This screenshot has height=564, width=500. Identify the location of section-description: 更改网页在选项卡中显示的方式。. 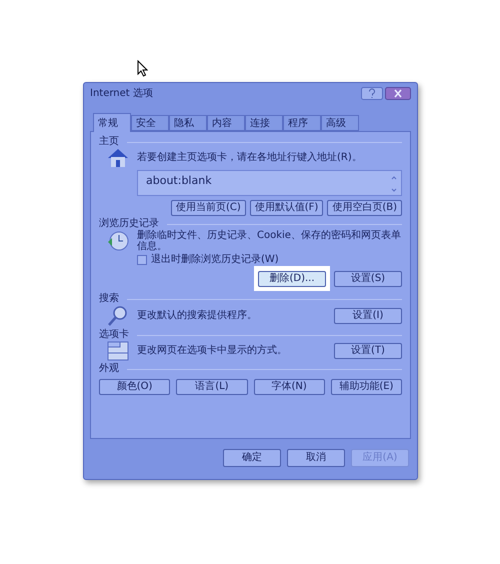
(212, 351).